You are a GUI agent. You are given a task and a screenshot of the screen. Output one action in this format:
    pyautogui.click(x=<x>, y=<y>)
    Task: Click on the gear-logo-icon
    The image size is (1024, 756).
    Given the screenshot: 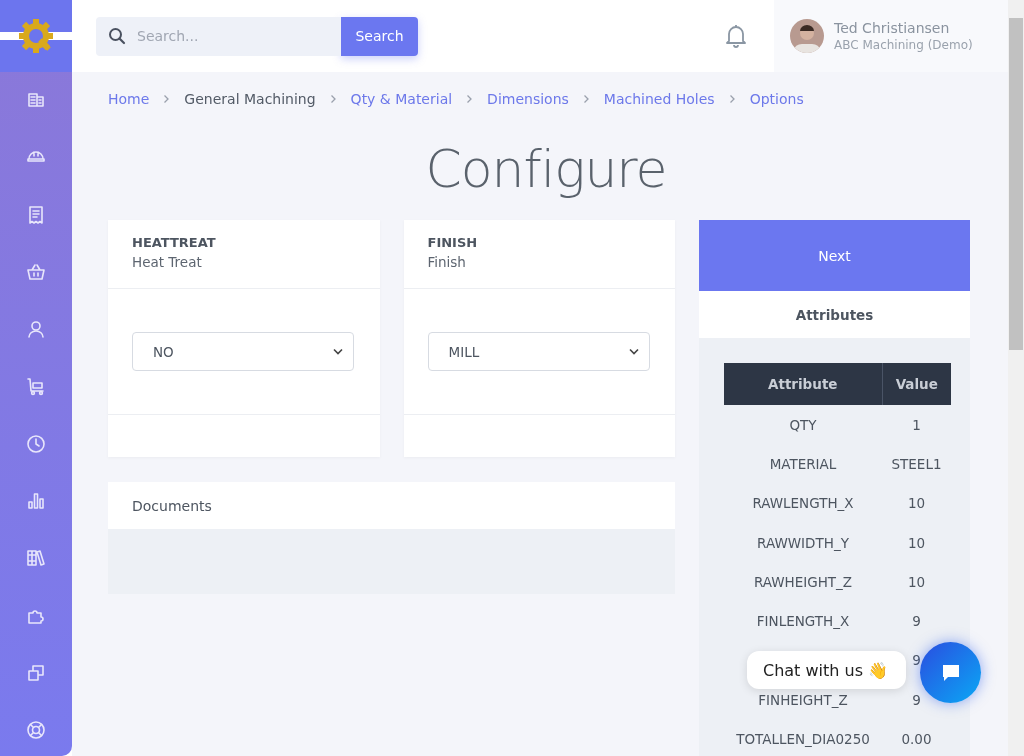 What is the action you would take?
    pyautogui.click(x=36, y=36)
    